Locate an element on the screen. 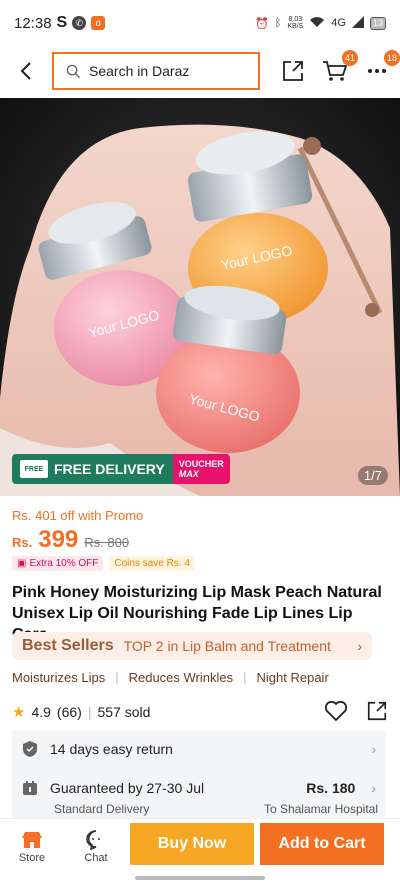 This screenshot has width=400, height=888. review-count: (66) is located at coordinates (69, 712).